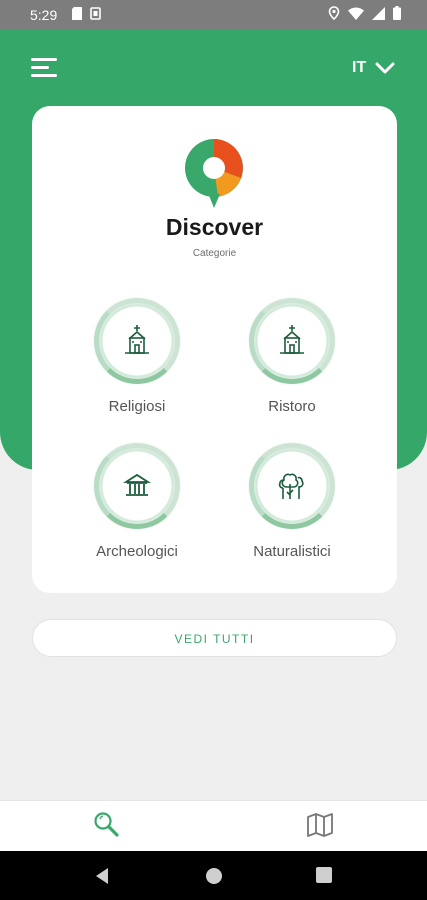  Describe the element at coordinates (397, 13) in the screenshot. I see `battery-icon` at that location.